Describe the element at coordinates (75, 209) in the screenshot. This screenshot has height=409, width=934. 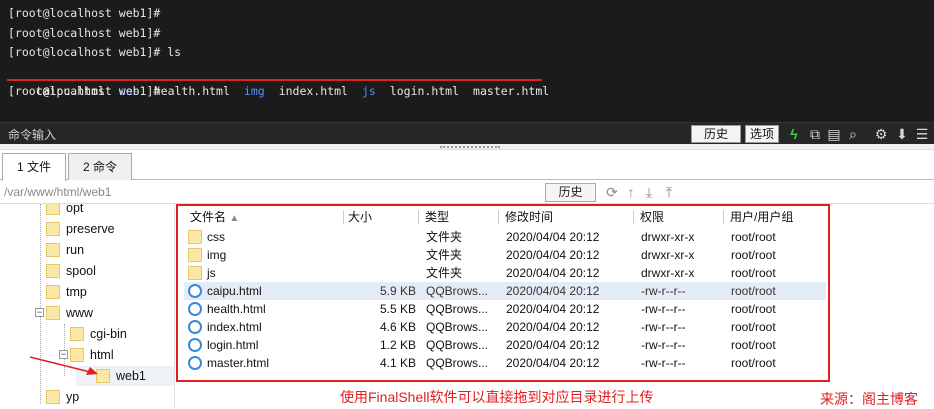
I see `tree-item-label: opt` at that location.